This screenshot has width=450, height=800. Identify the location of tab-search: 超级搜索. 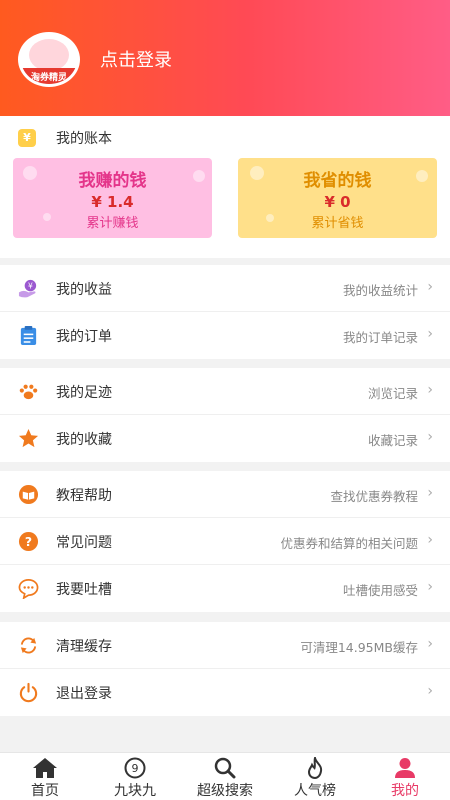
(225, 776).